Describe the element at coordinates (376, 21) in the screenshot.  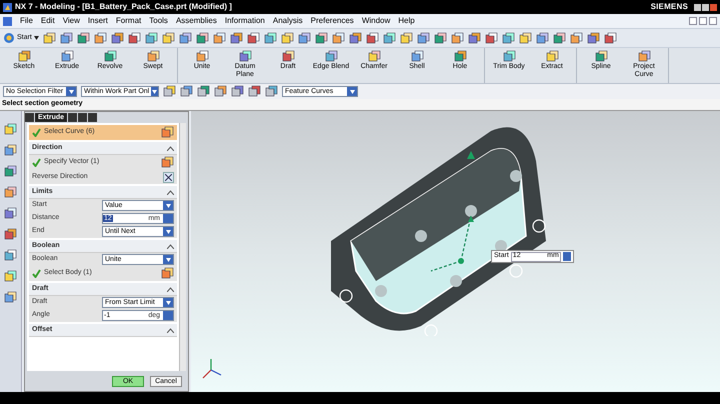
I see `menu-item: Window` at that location.